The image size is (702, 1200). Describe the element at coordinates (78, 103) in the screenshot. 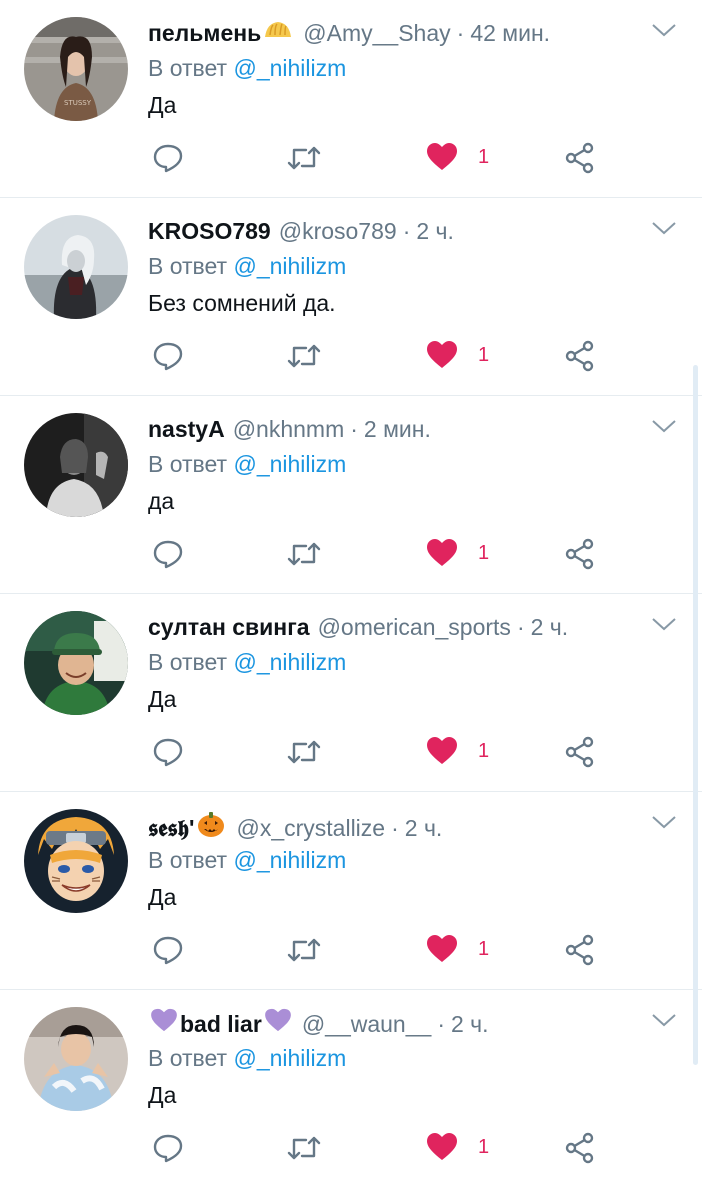

I see `svg-text: STUSSY` at that location.